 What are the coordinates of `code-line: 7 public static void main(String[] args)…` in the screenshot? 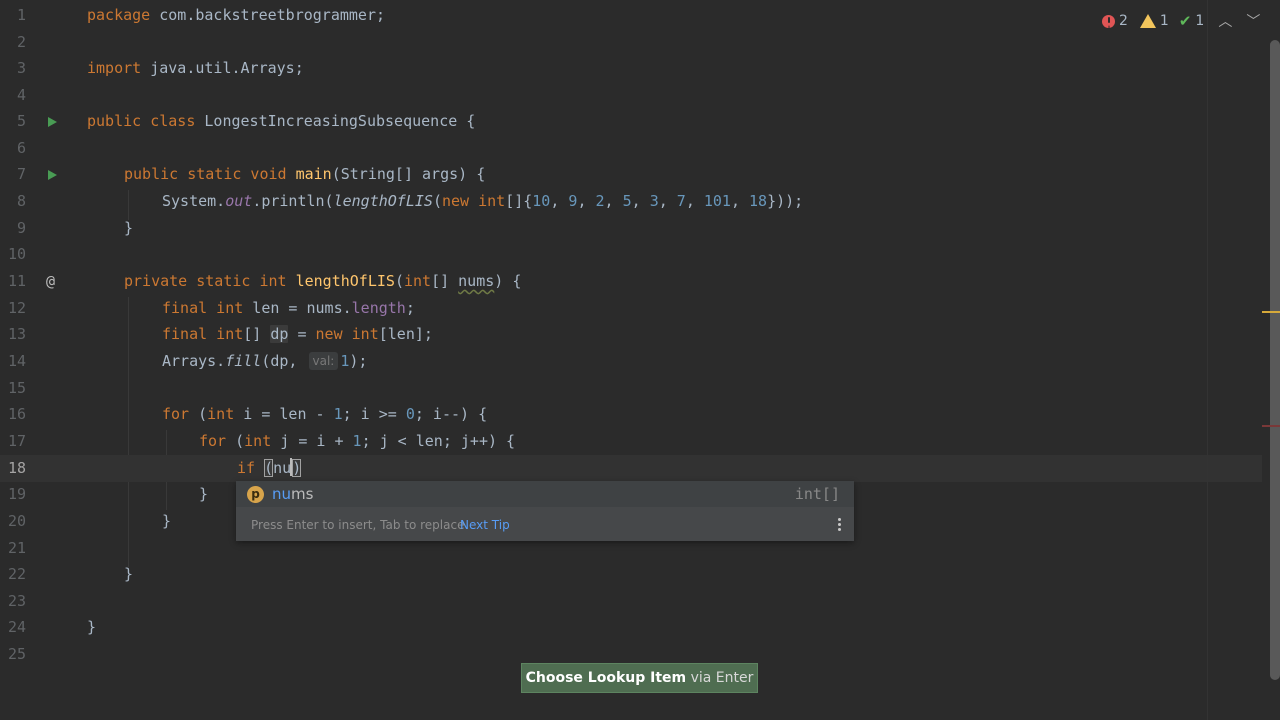 It's located at (631, 174).